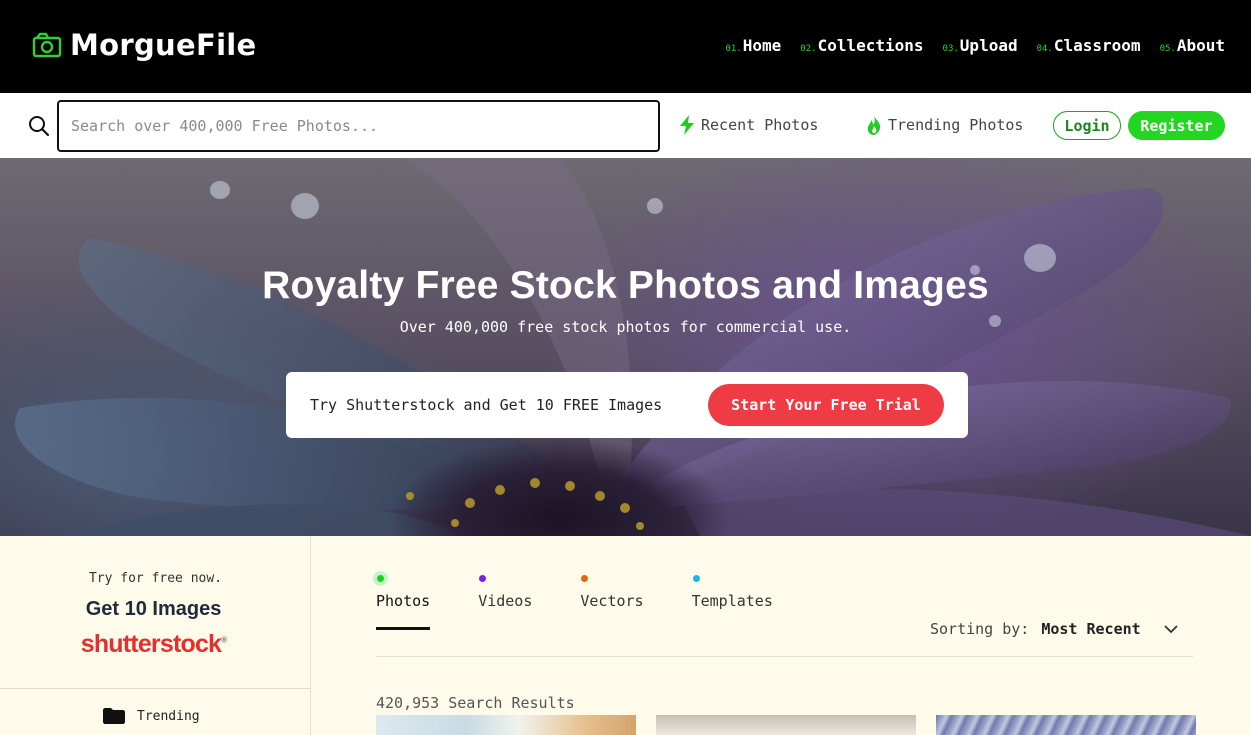 The width and height of the screenshot is (1251, 735). Describe the element at coordinates (1176, 125) in the screenshot. I see `register-button: Register` at that location.